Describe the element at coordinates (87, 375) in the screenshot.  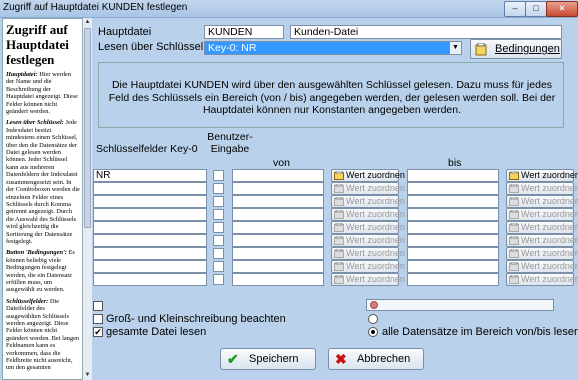
I see `scroll-down-icon: ▼` at that location.